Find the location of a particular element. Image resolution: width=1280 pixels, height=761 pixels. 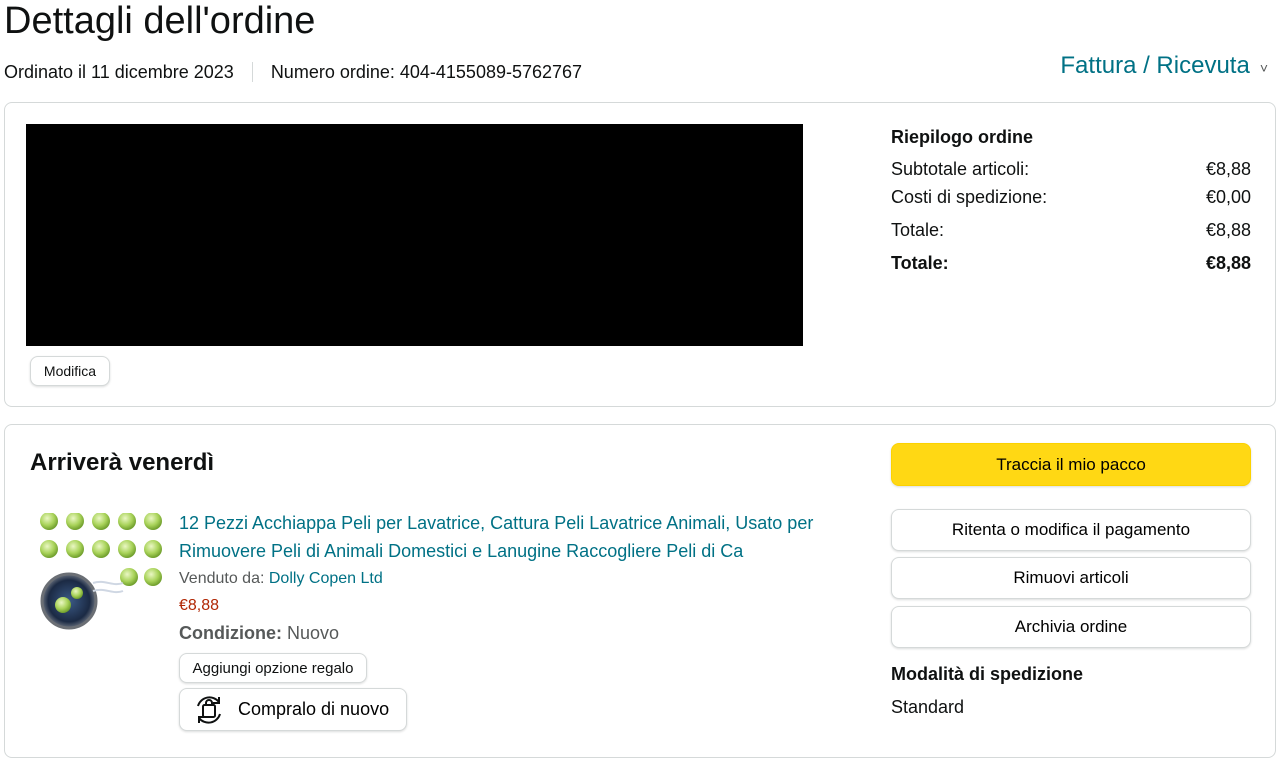

meta-divider is located at coordinates (252, 72).